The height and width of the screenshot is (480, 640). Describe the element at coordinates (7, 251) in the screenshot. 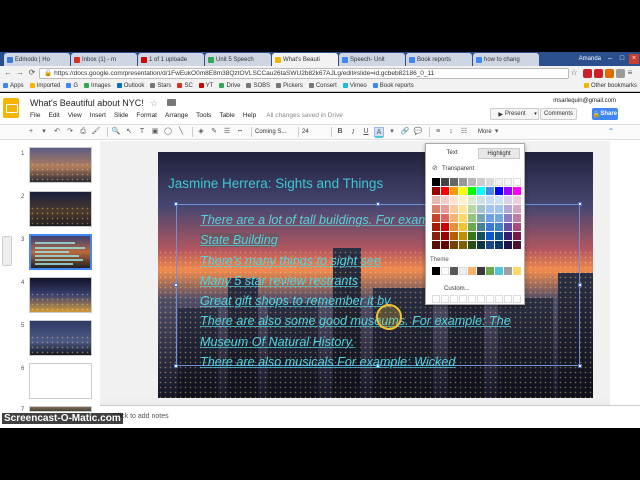

I see `sidebar-handle` at that location.